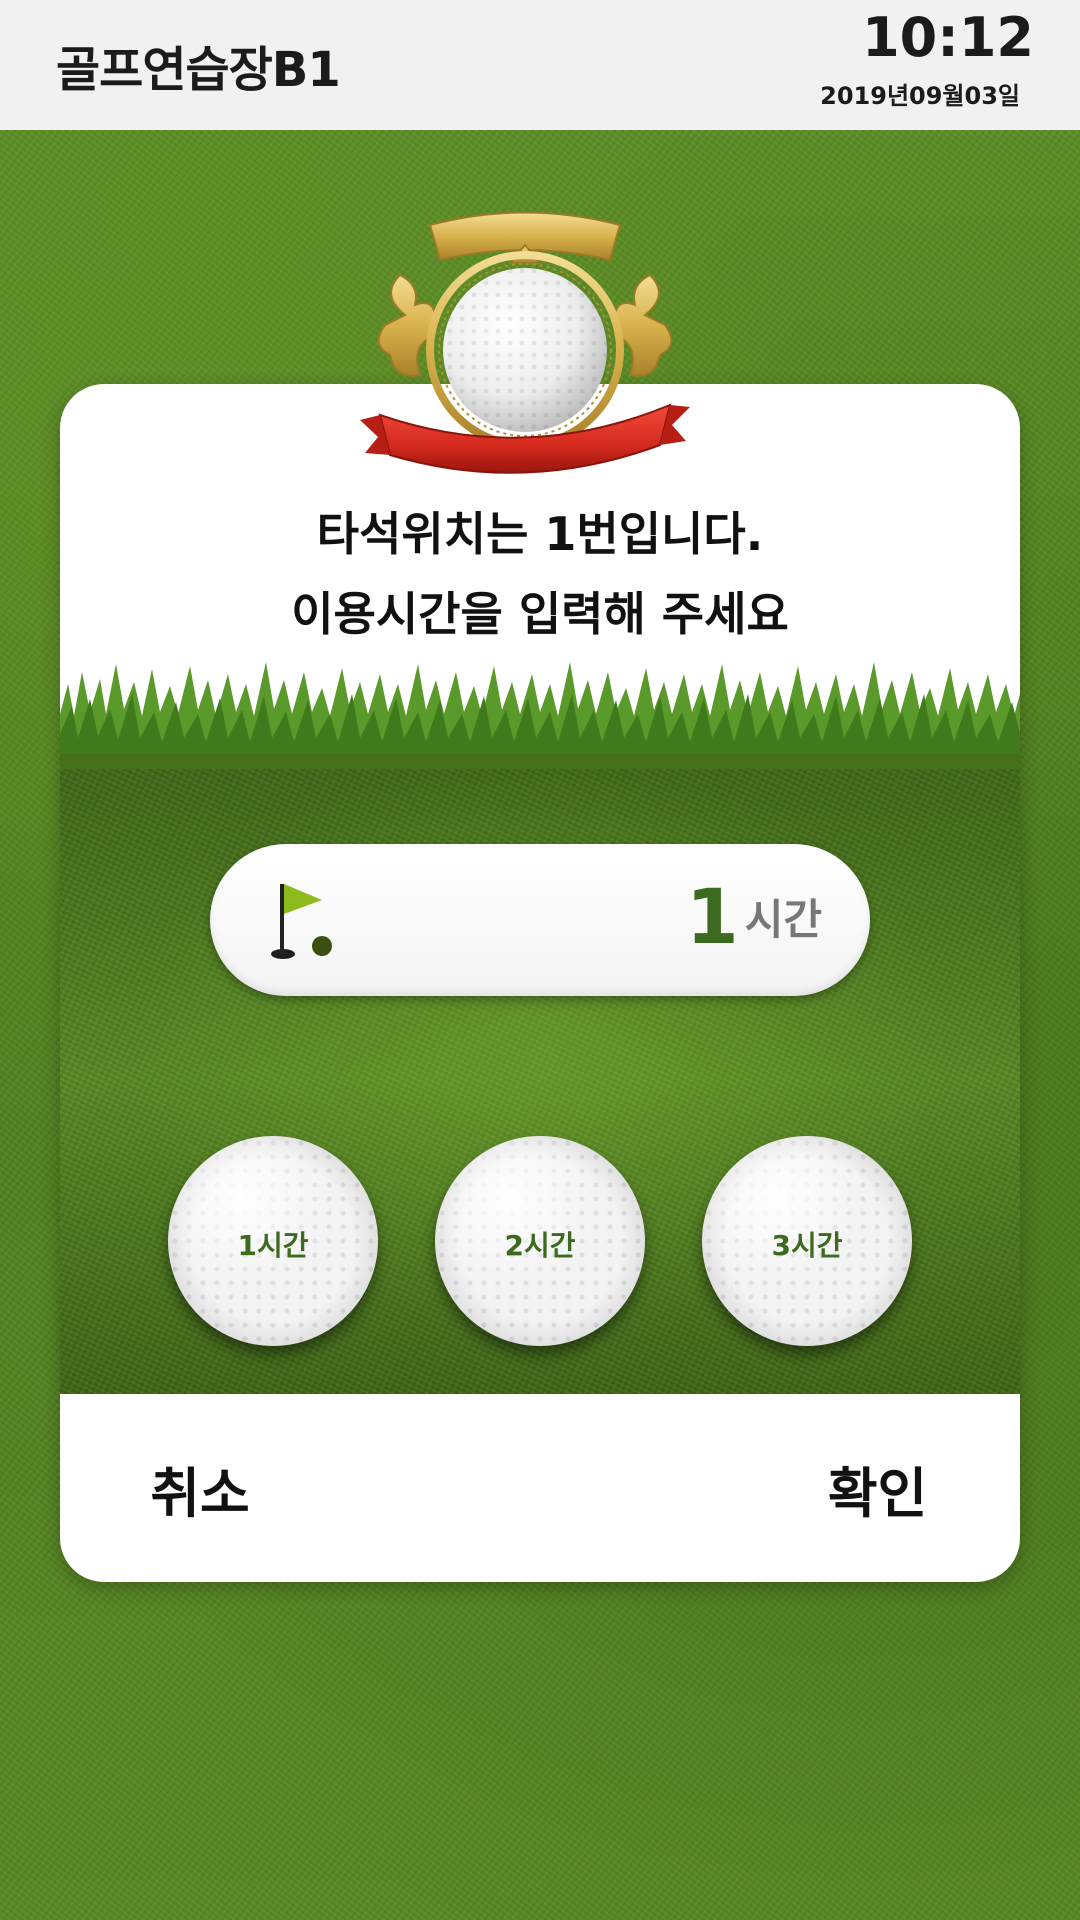 Image resolution: width=1080 pixels, height=1920 pixels. What do you see at coordinates (273, 1245) in the screenshot?
I see `option-label: 1시간` at bounding box center [273, 1245].